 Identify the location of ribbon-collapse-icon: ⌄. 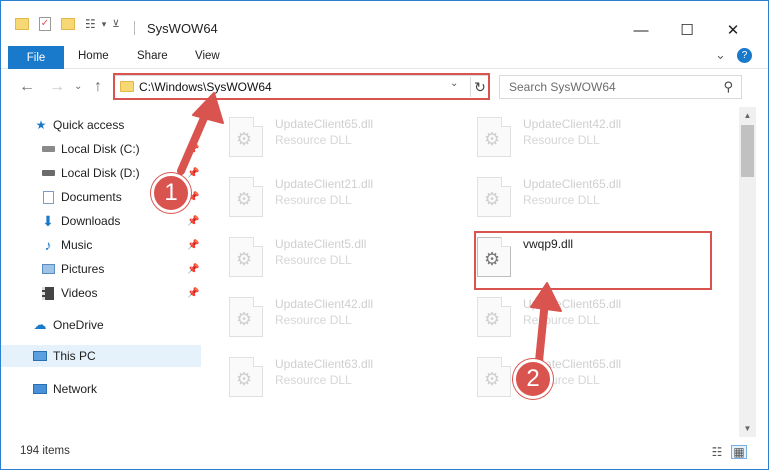
(720, 55).